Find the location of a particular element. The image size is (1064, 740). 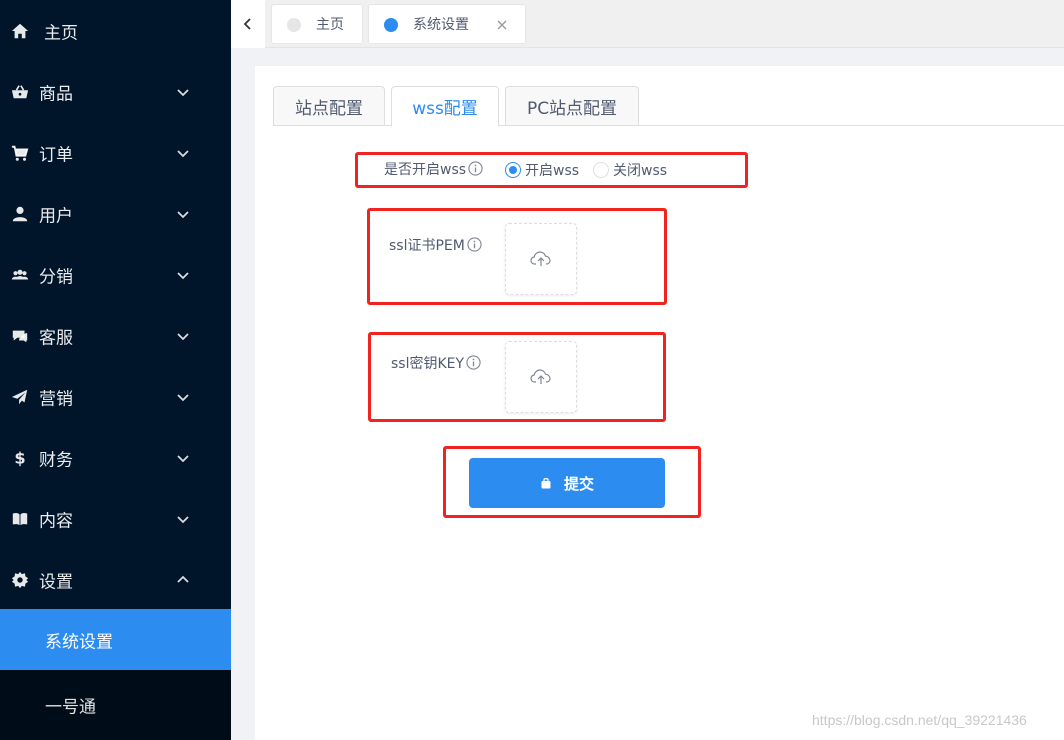

sidebar-item-finance: $ 财务 is located at coordinates (115, 457).